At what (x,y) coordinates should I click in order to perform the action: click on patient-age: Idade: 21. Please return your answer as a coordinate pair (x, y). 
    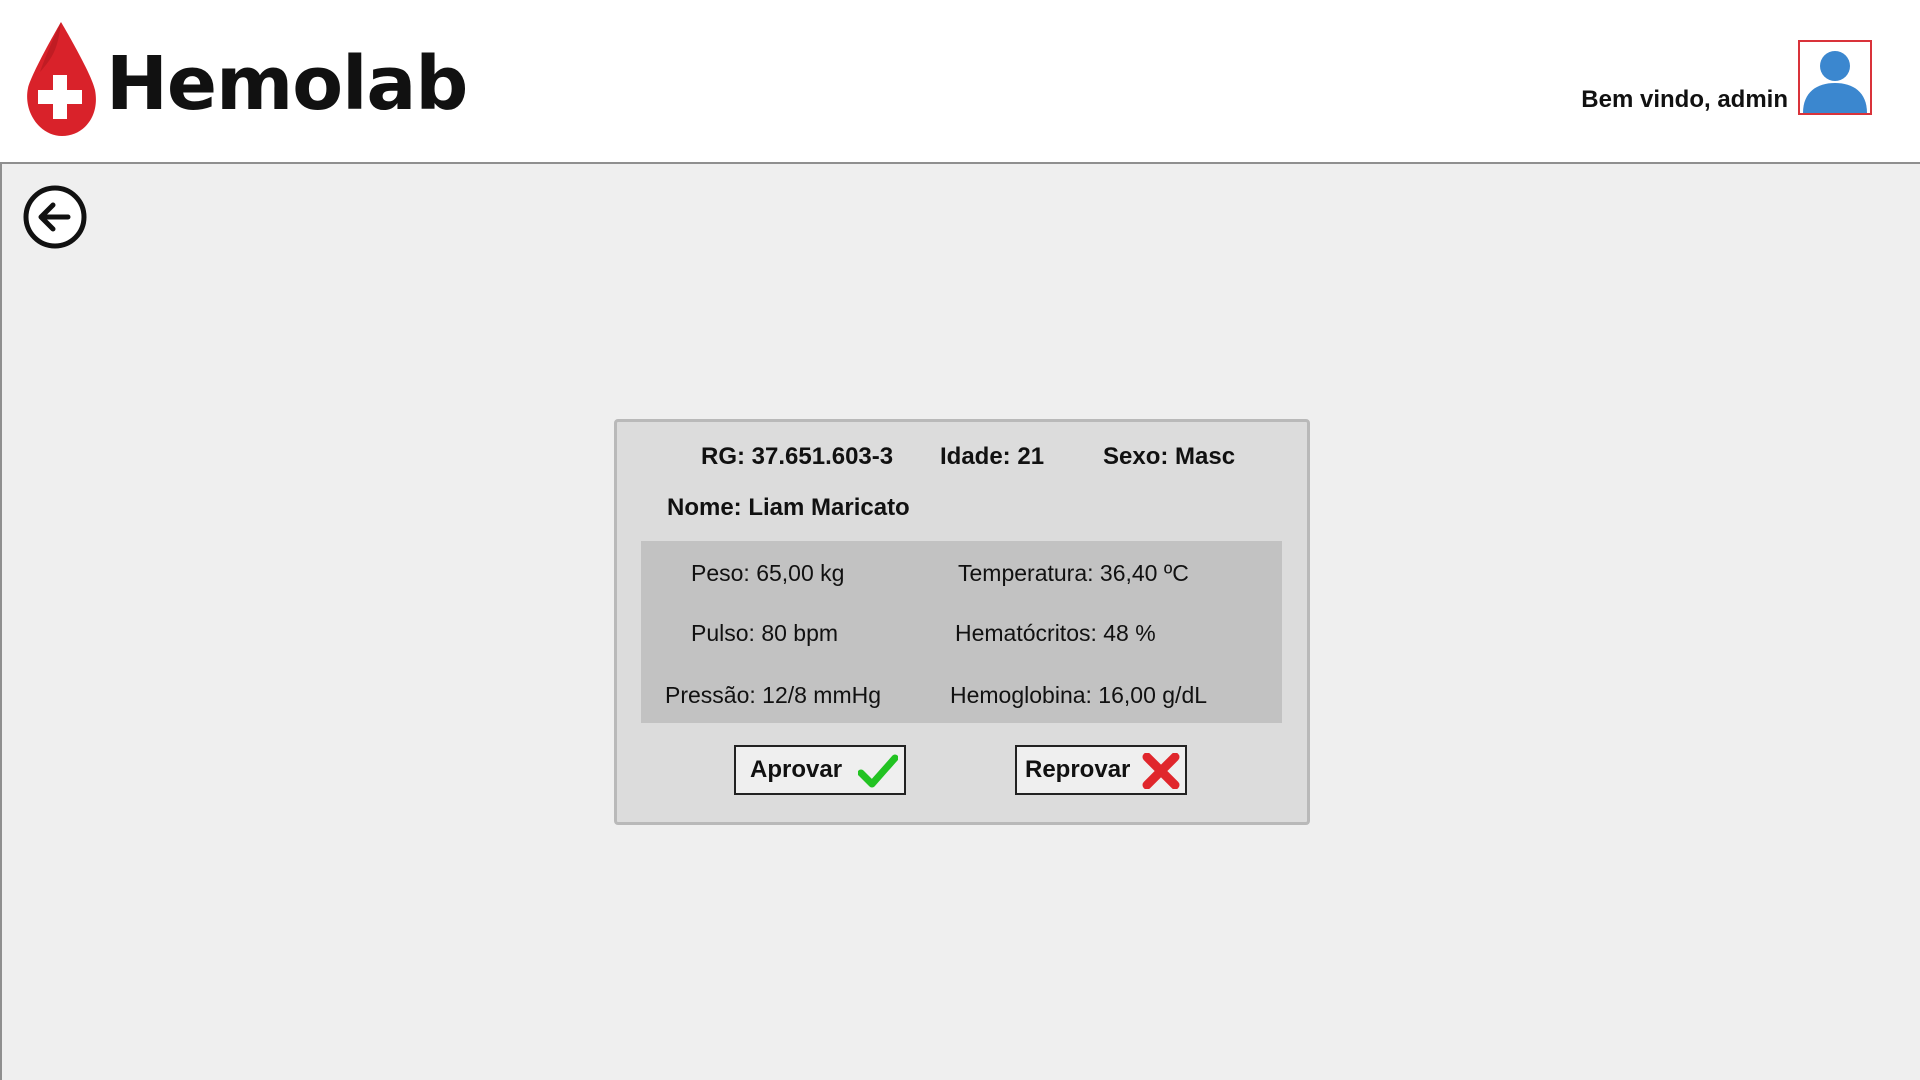
    Looking at the image, I should click on (992, 456).